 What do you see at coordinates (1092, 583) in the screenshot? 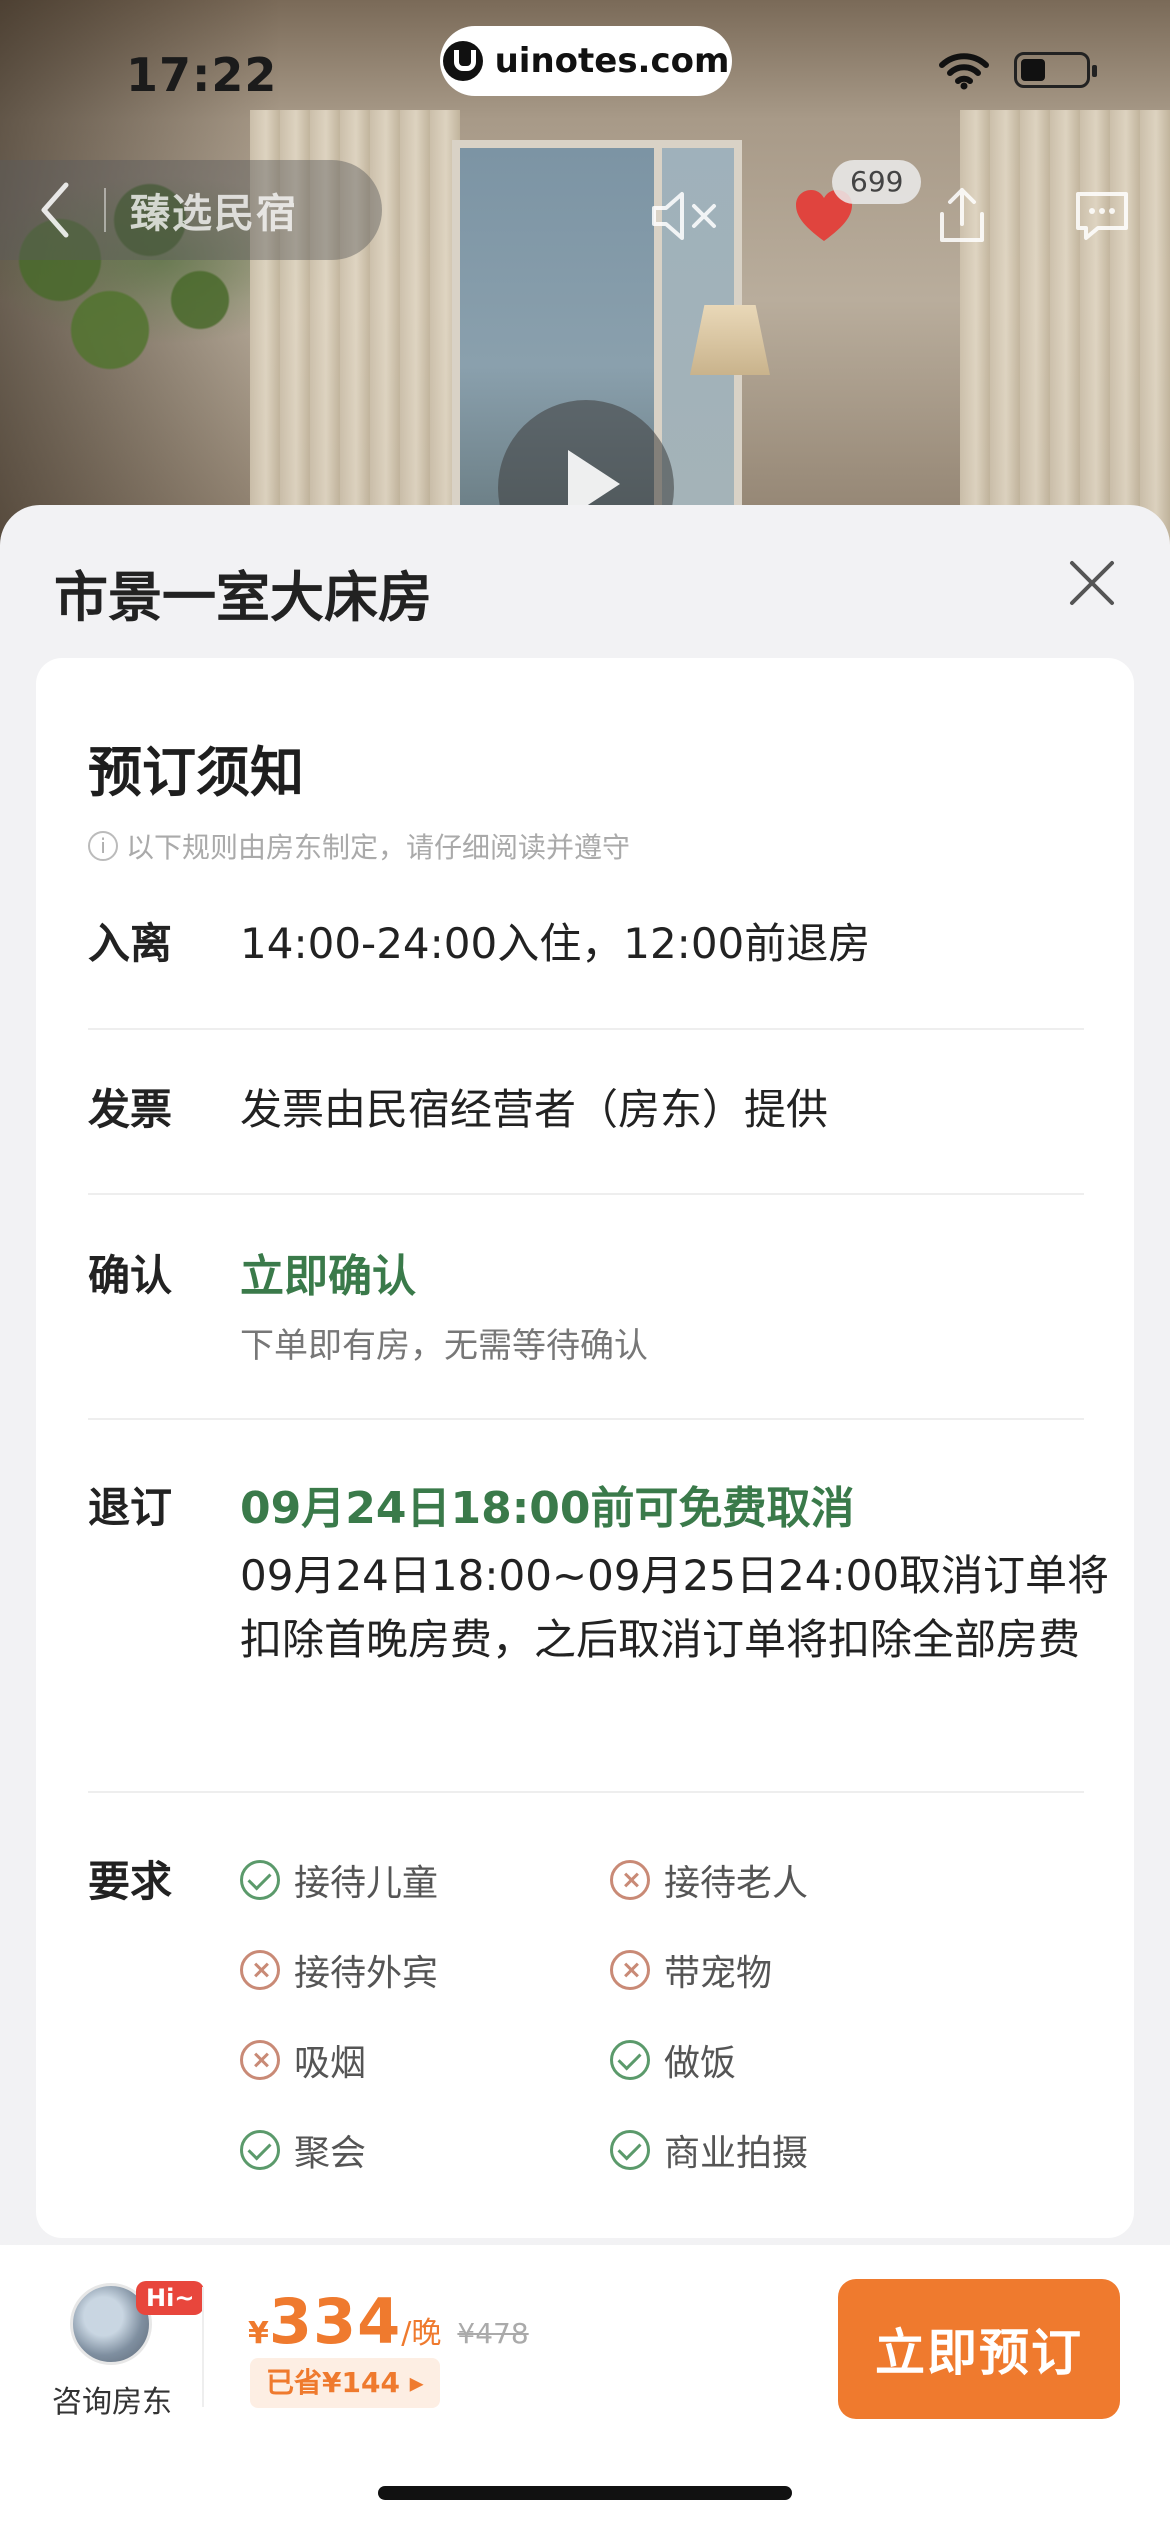
I see `close-icon` at bounding box center [1092, 583].